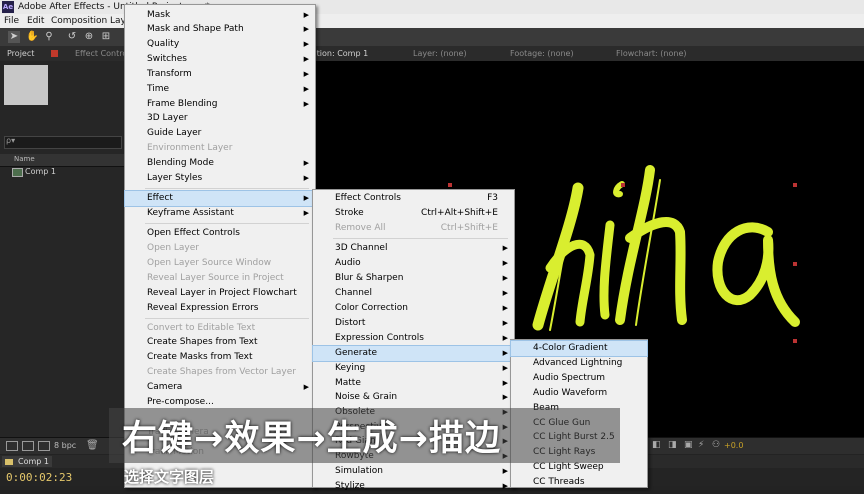  I want to click on menu-item-reveal-expression-errors: Reveal Expression Errors, so click(220, 308).